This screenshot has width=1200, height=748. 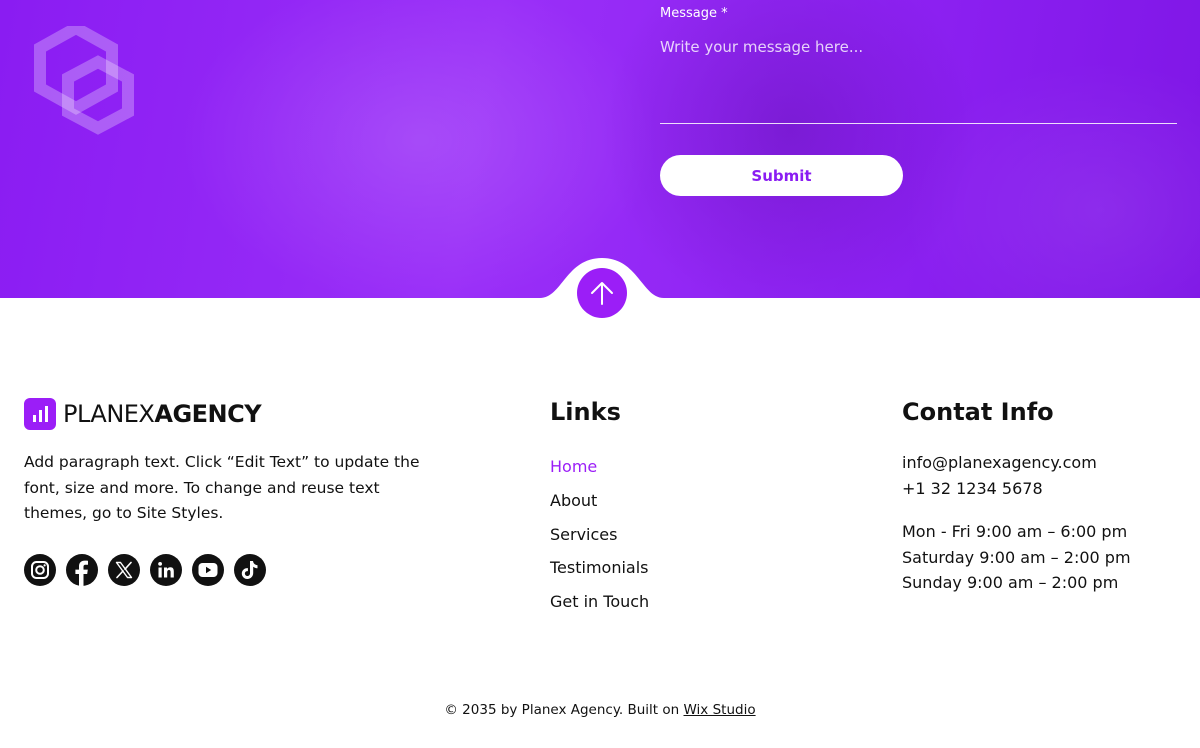 What do you see at coordinates (599, 568) in the screenshot?
I see `footer-link-testimonials: Testimonials` at bounding box center [599, 568].